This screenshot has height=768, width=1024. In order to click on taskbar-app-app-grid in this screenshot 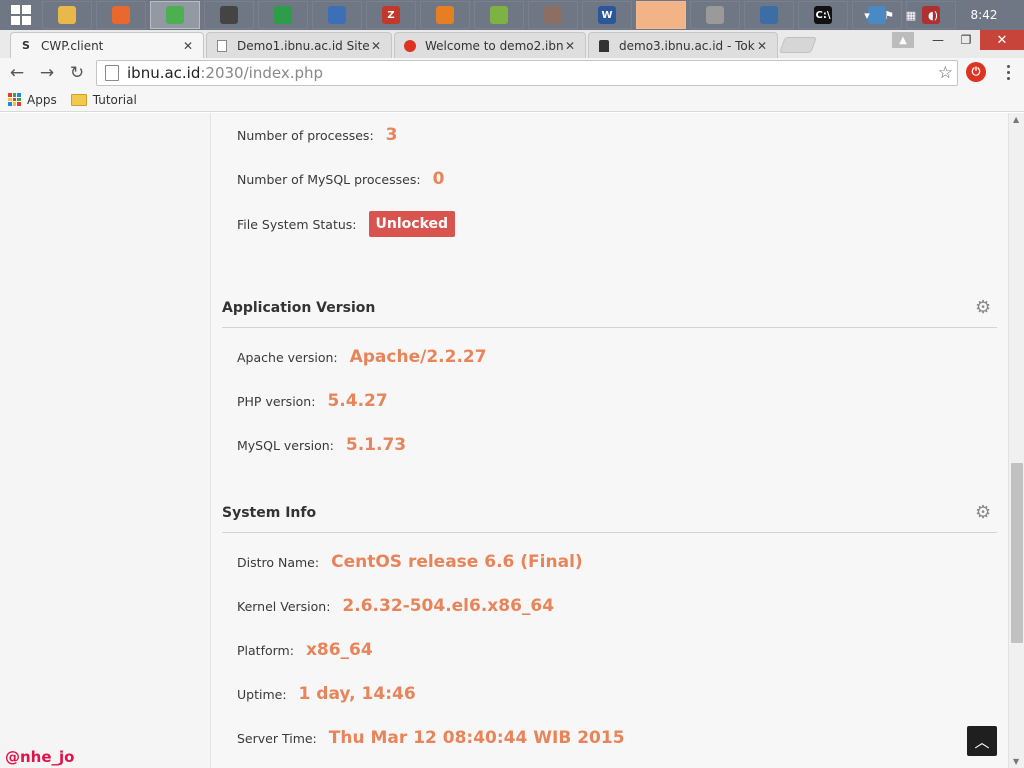, I will do `click(715, 15)`.